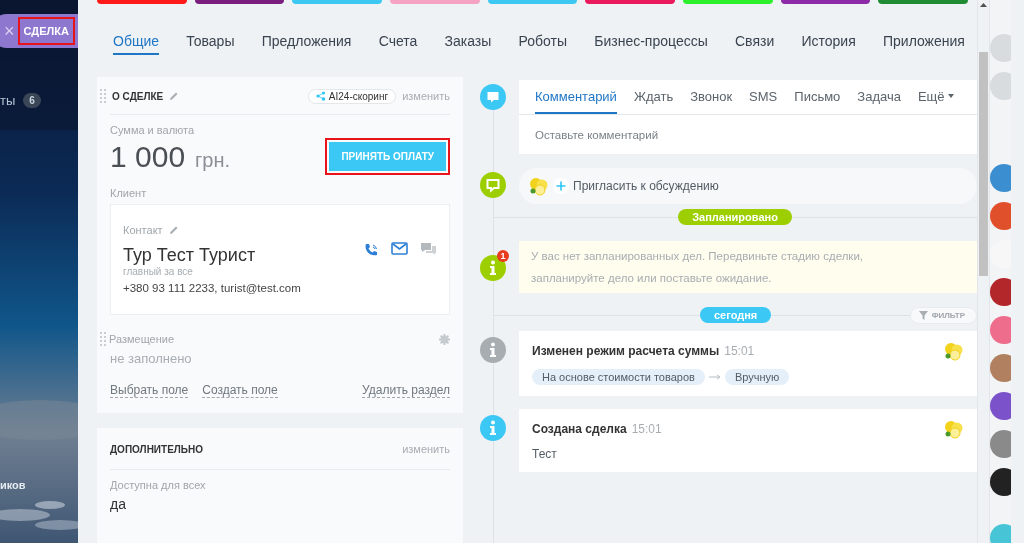 This screenshot has height=543, width=1024. I want to click on value-tag: На основе стоимости товаров, so click(618, 377).